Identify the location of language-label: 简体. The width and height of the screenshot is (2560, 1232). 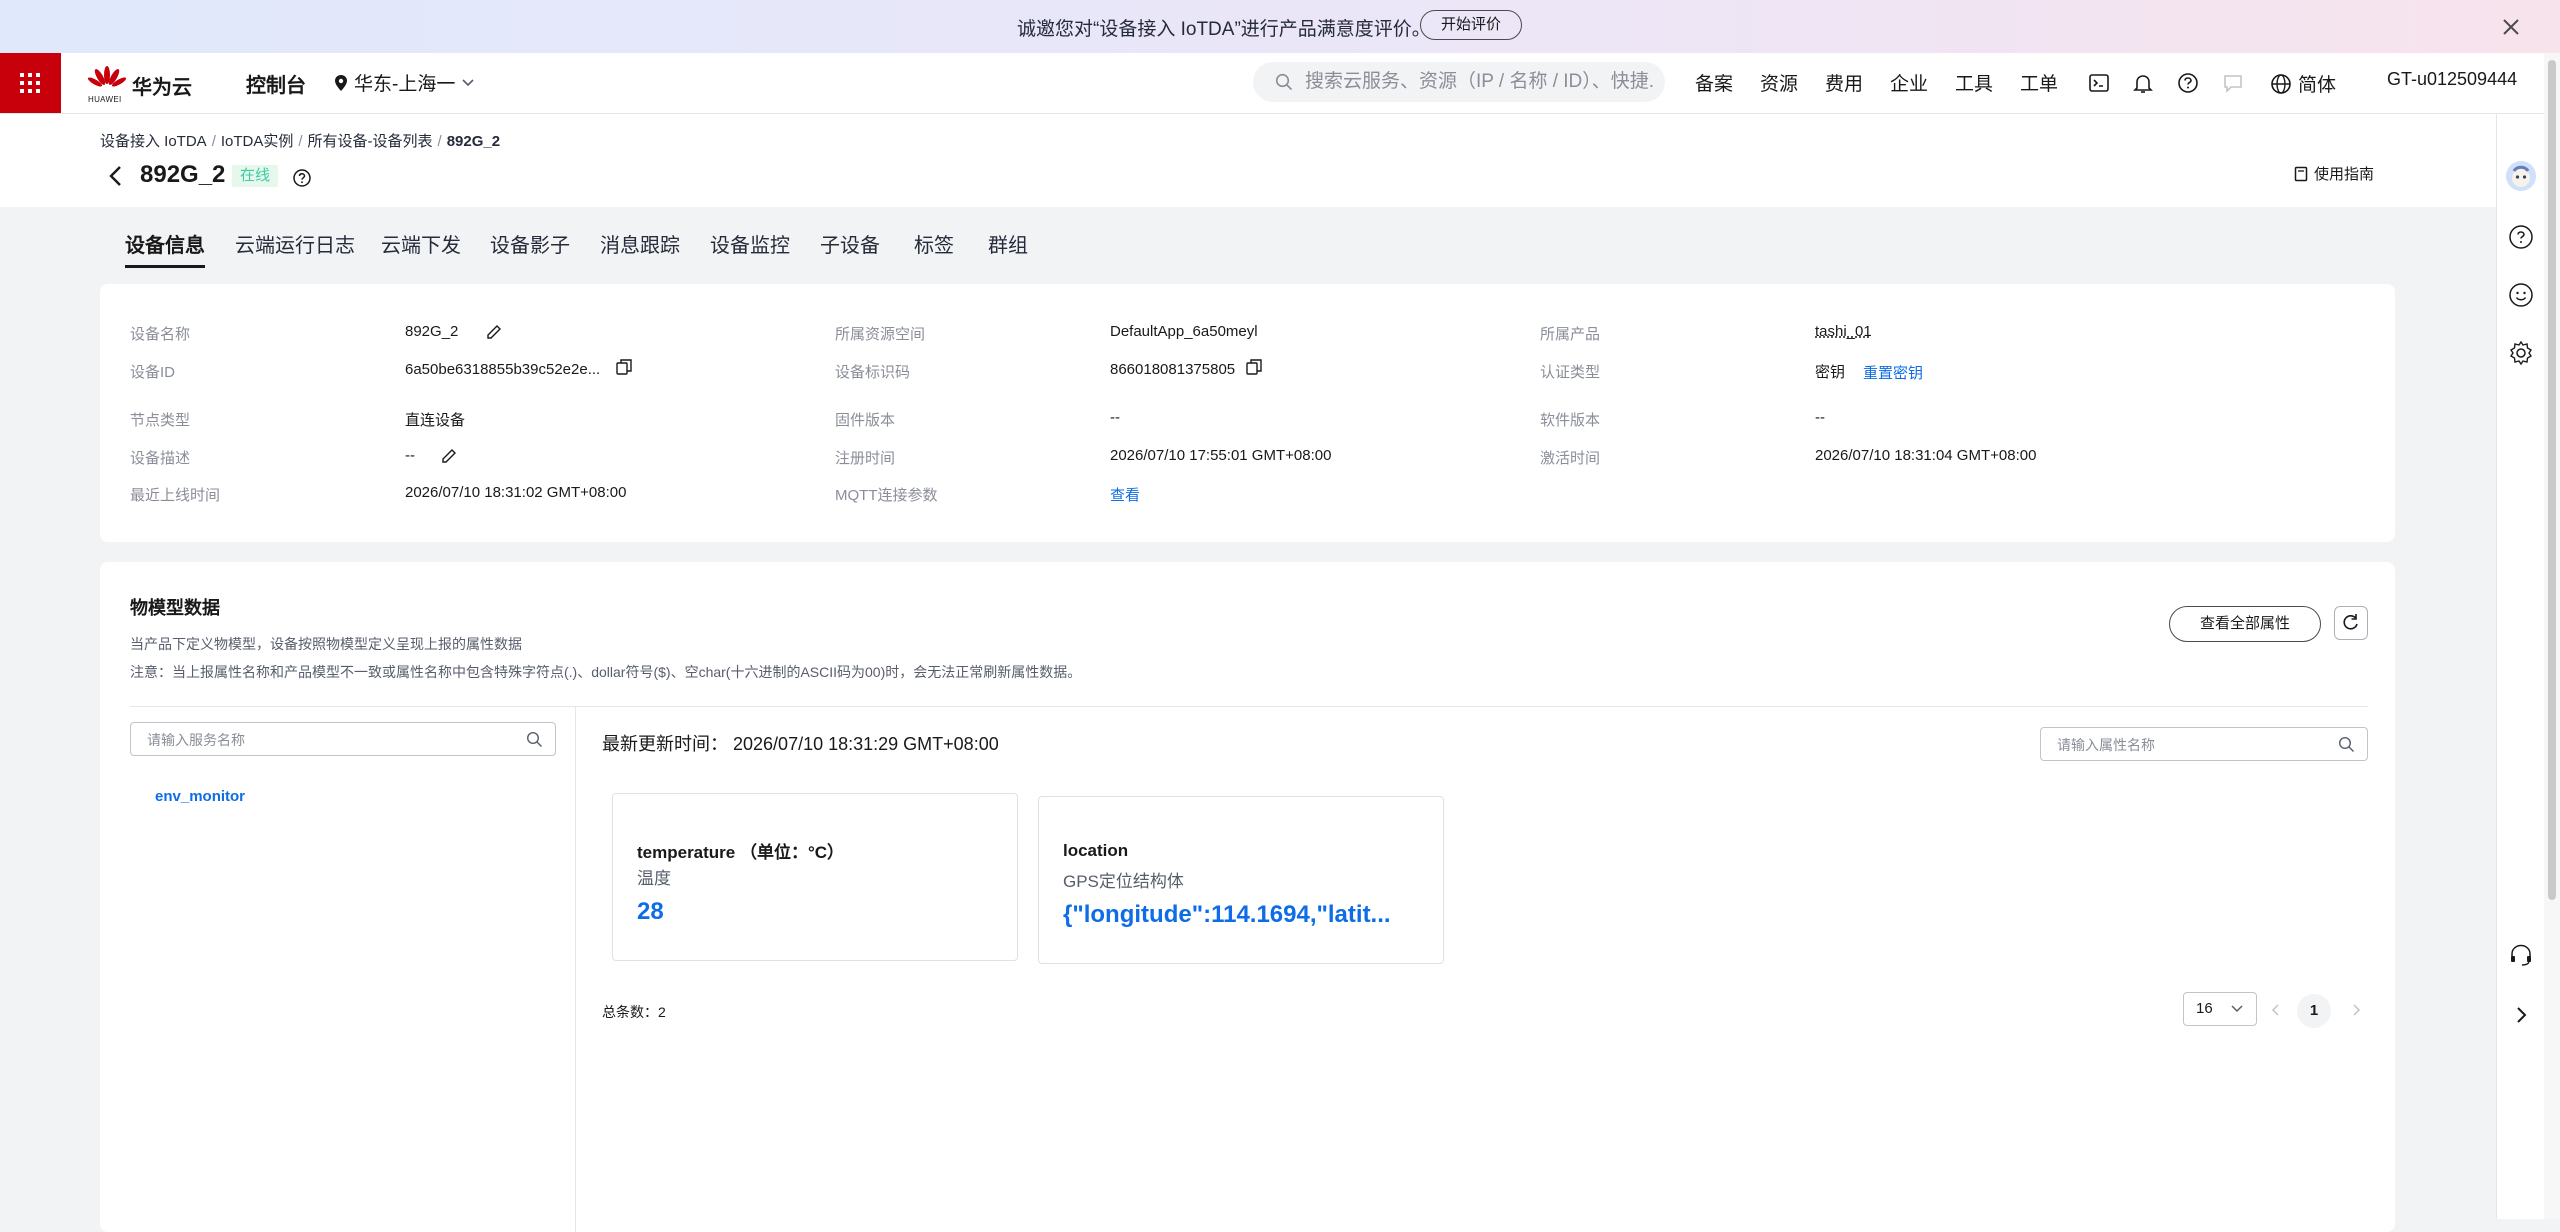
(2317, 85).